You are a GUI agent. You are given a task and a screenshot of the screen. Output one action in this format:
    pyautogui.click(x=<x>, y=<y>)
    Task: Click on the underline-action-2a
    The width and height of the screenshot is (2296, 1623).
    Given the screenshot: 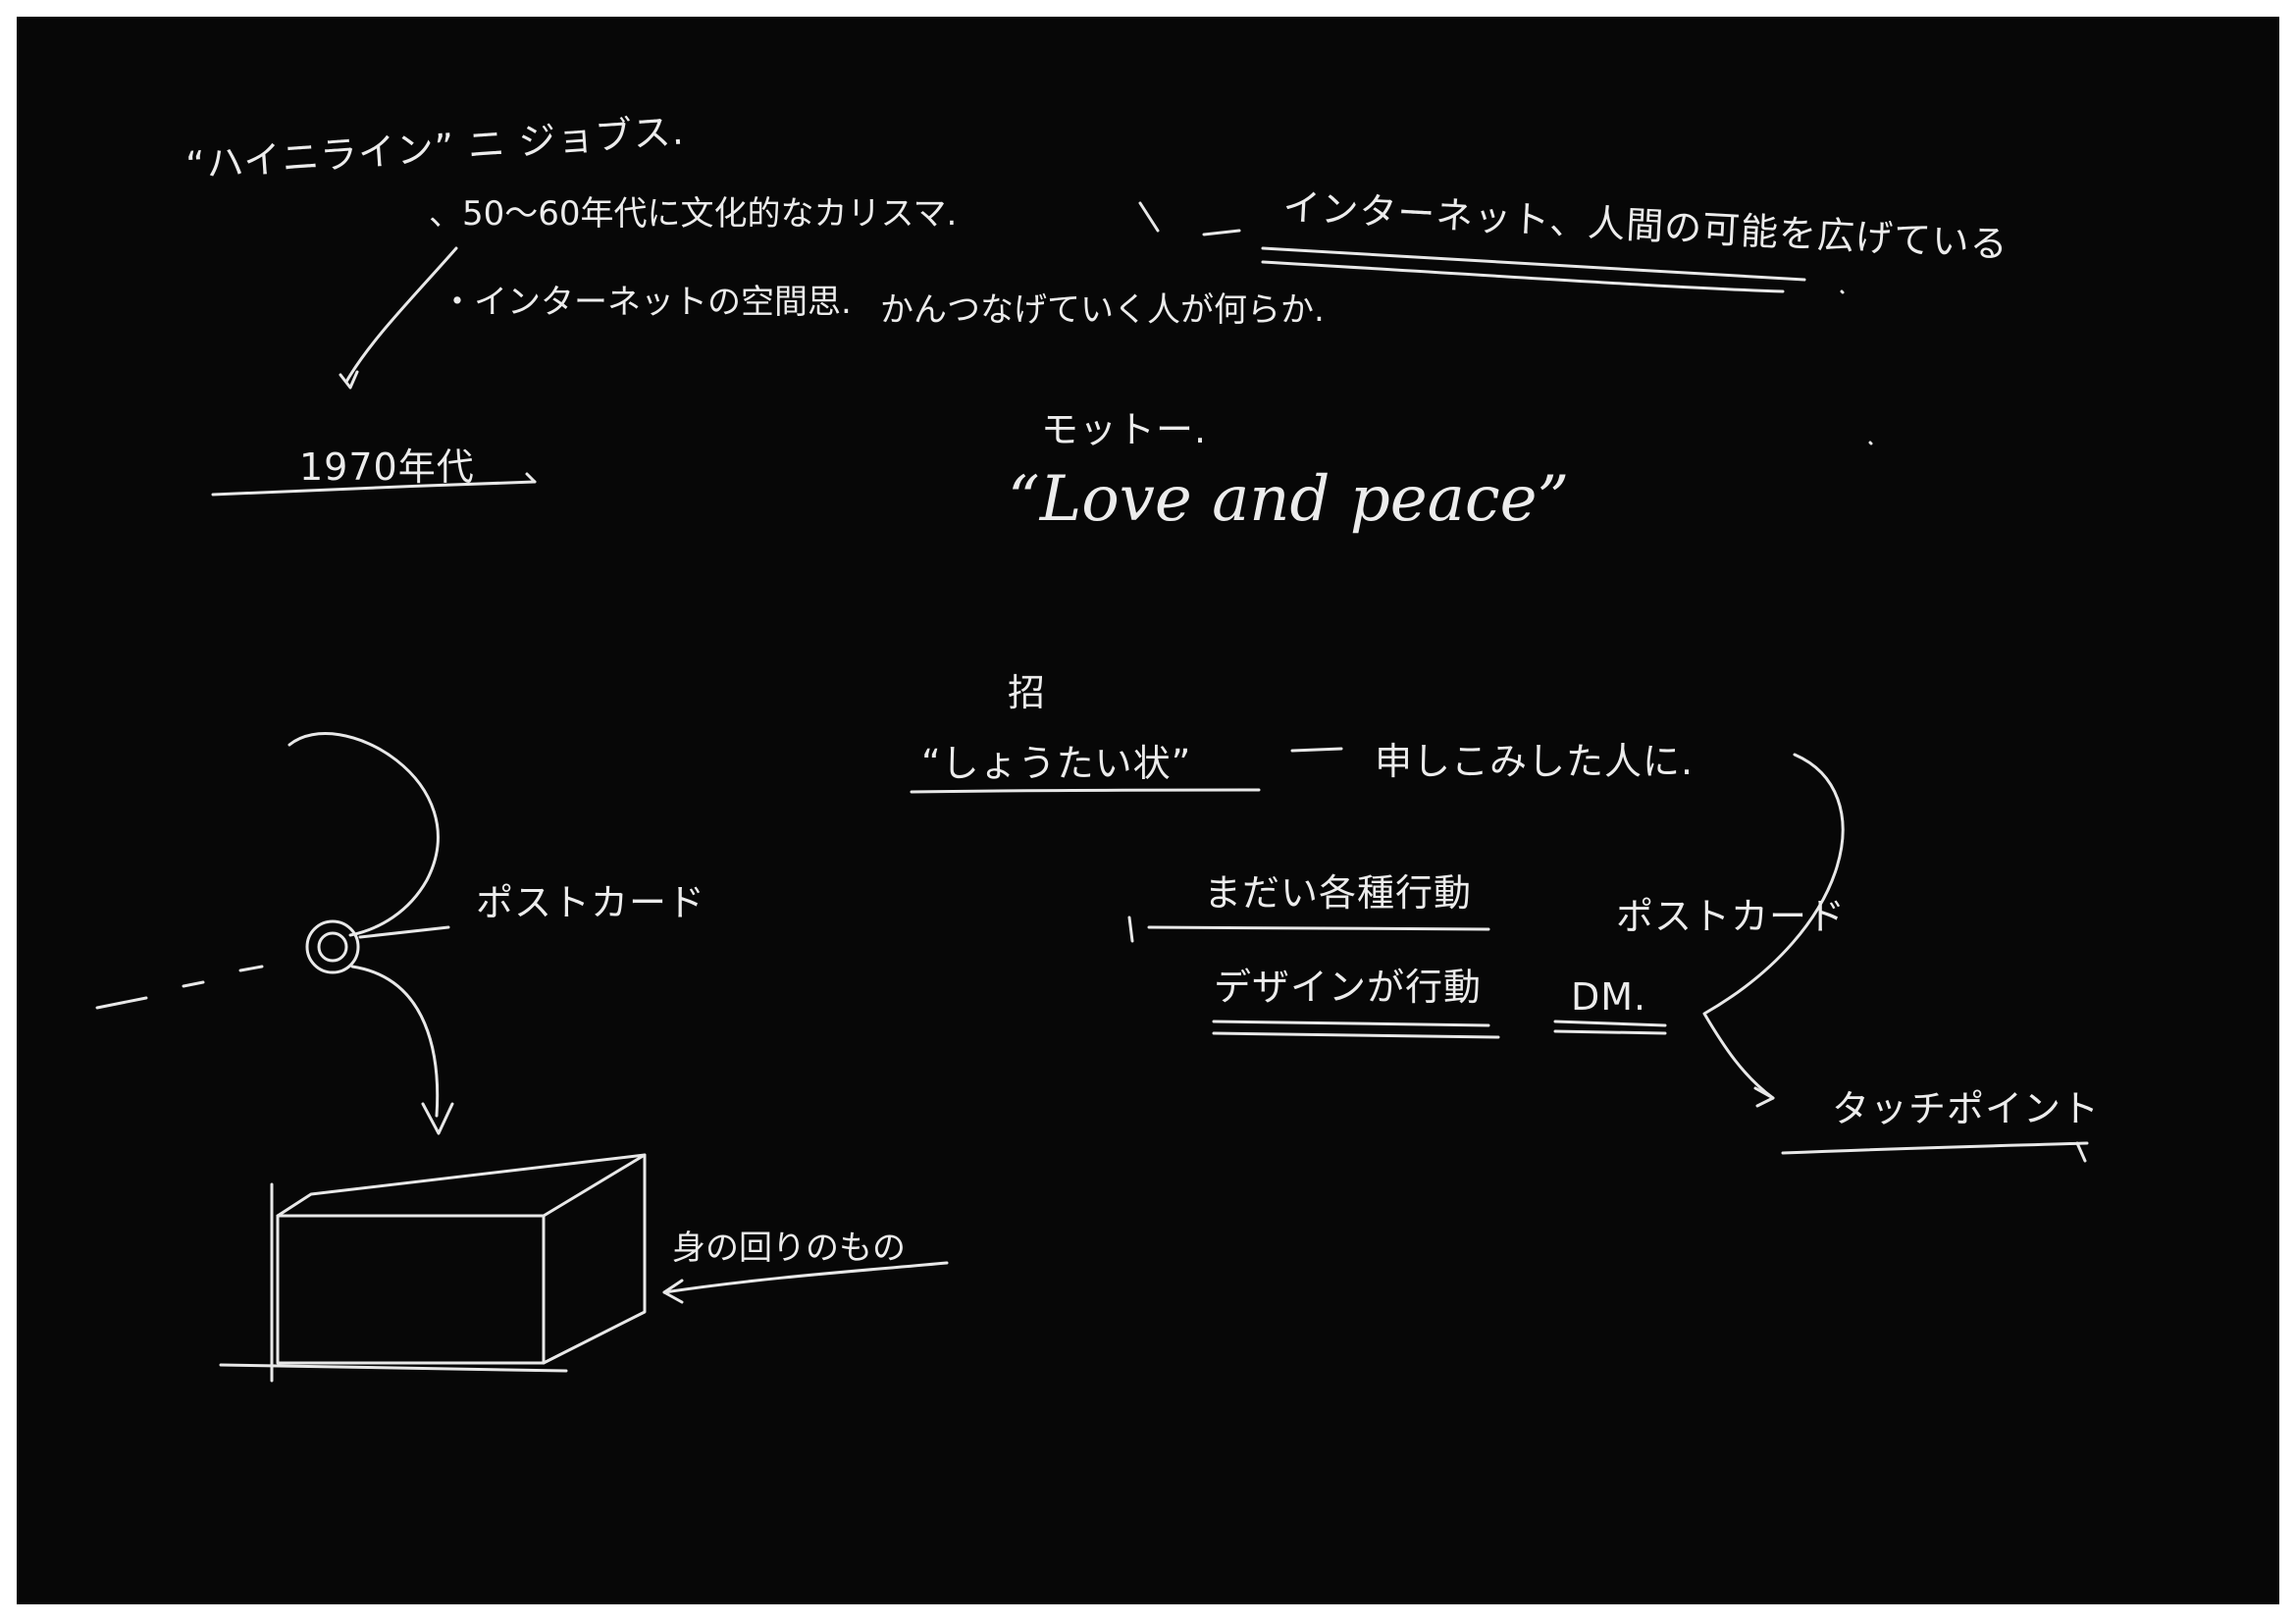 What is the action you would take?
    pyautogui.click(x=1351, y=1023)
    